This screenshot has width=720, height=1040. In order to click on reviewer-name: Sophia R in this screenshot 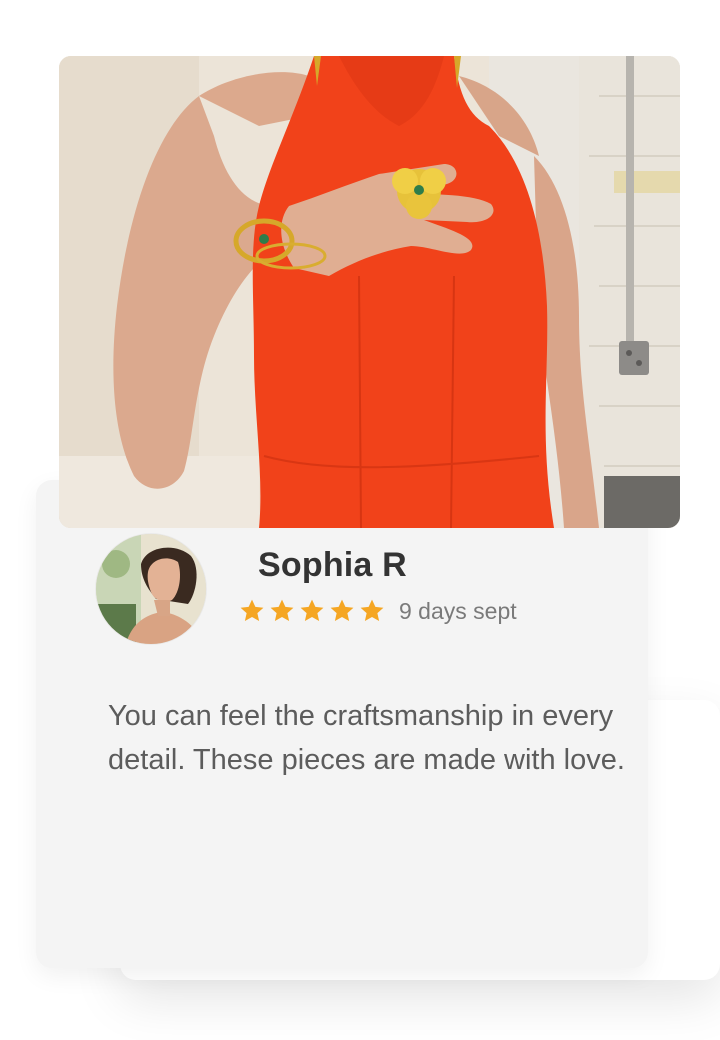, I will do `click(332, 565)`.